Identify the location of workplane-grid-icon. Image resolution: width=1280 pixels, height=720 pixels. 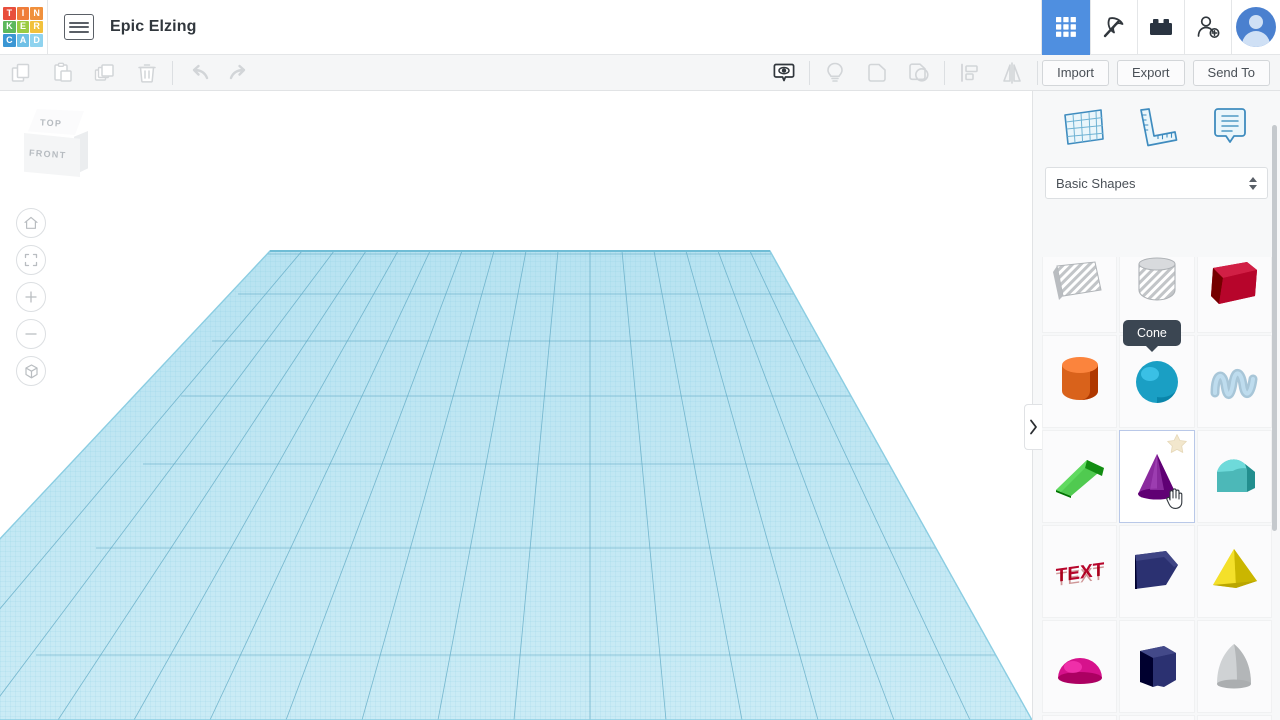
(1084, 127).